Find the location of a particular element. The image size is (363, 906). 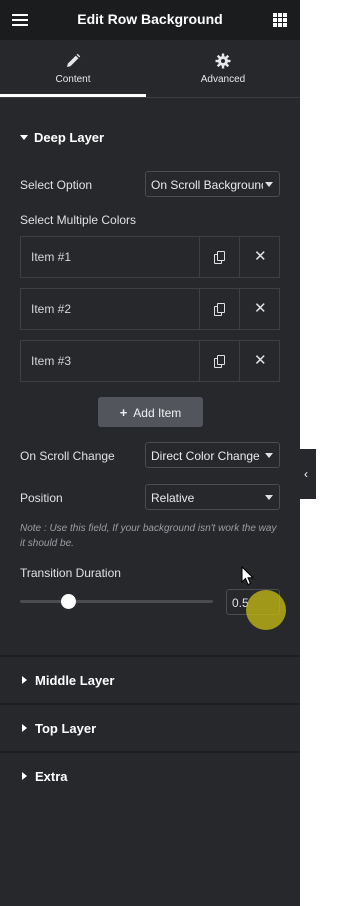

gear-icon is located at coordinates (223, 61).